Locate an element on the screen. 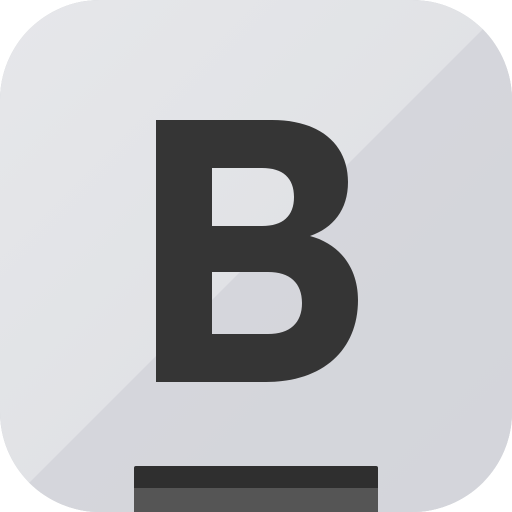  bottom-bar is located at coordinates (256, 489).